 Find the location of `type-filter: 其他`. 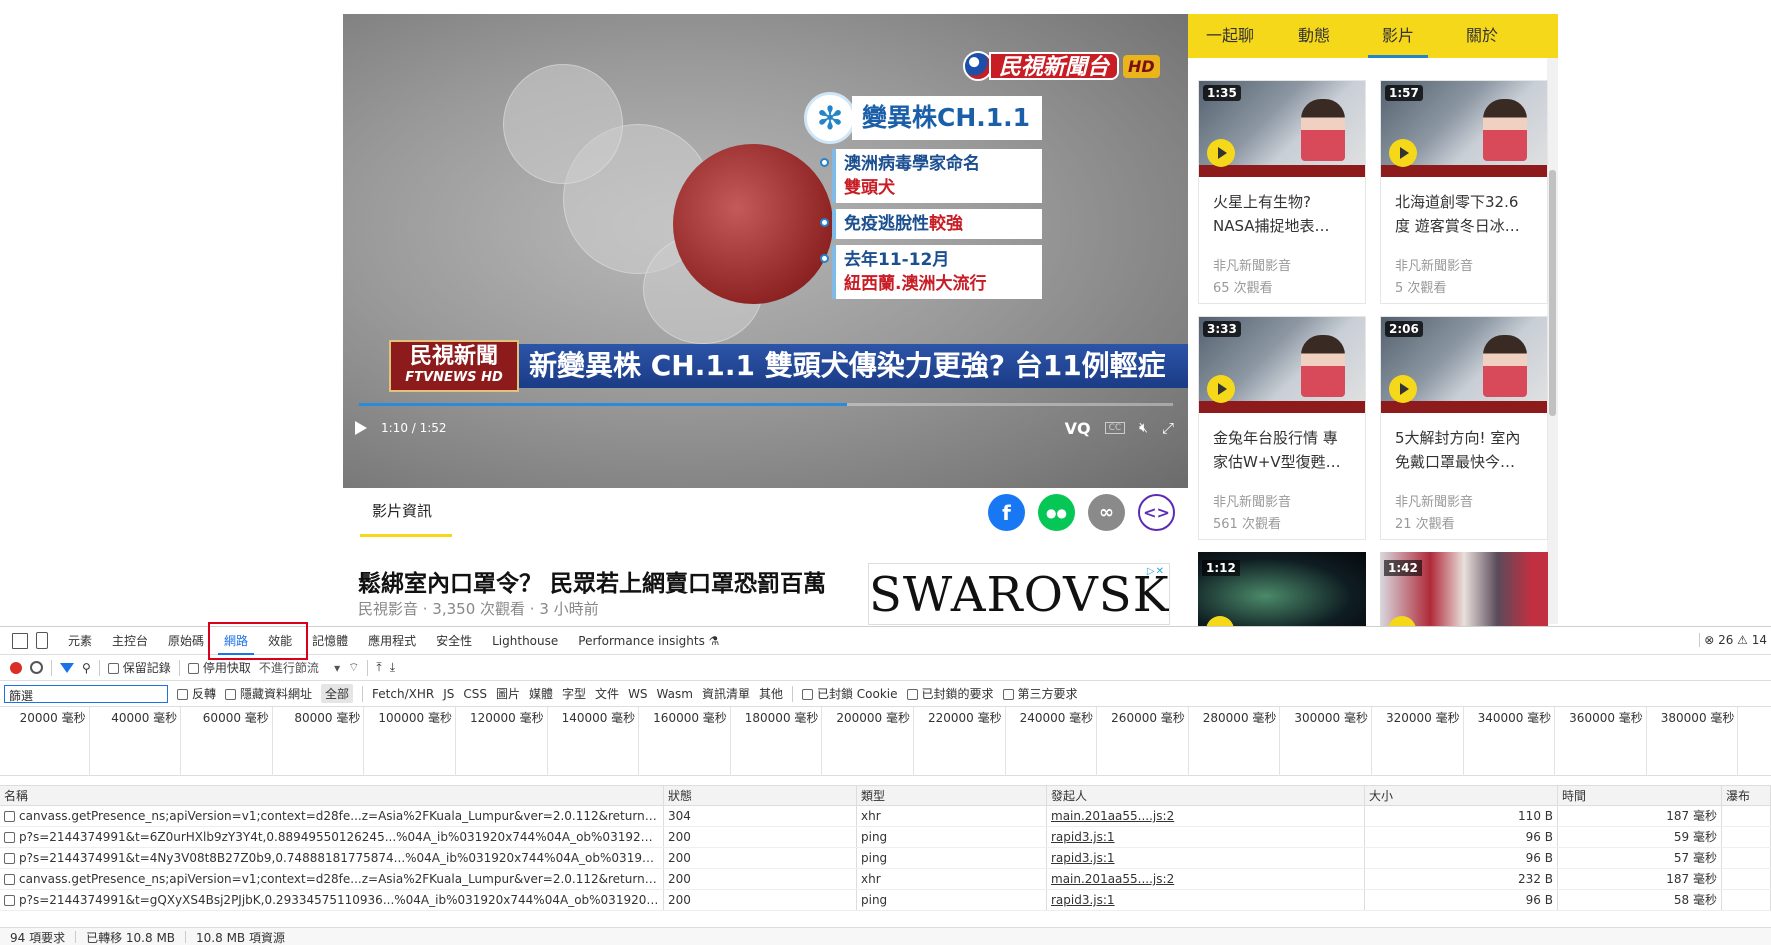

type-filter: 其他 is located at coordinates (771, 693).